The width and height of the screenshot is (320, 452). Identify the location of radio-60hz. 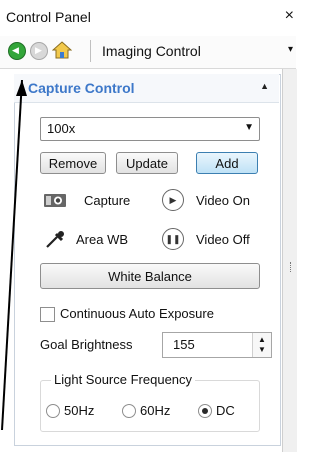
(129, 411).